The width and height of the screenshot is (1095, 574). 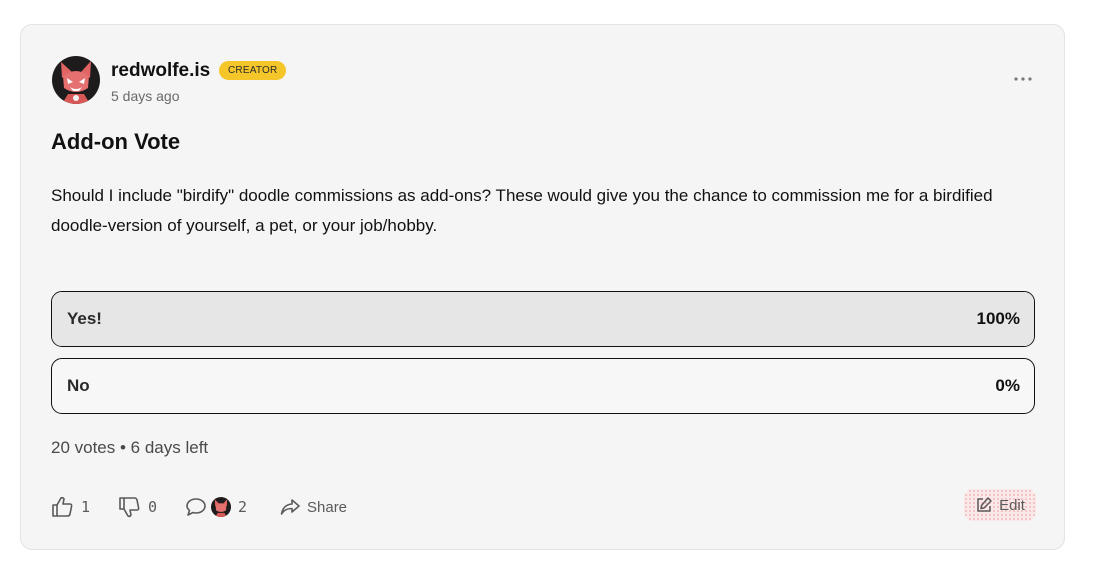 I want to click on share-button: Share, so click(x=313, y=507).